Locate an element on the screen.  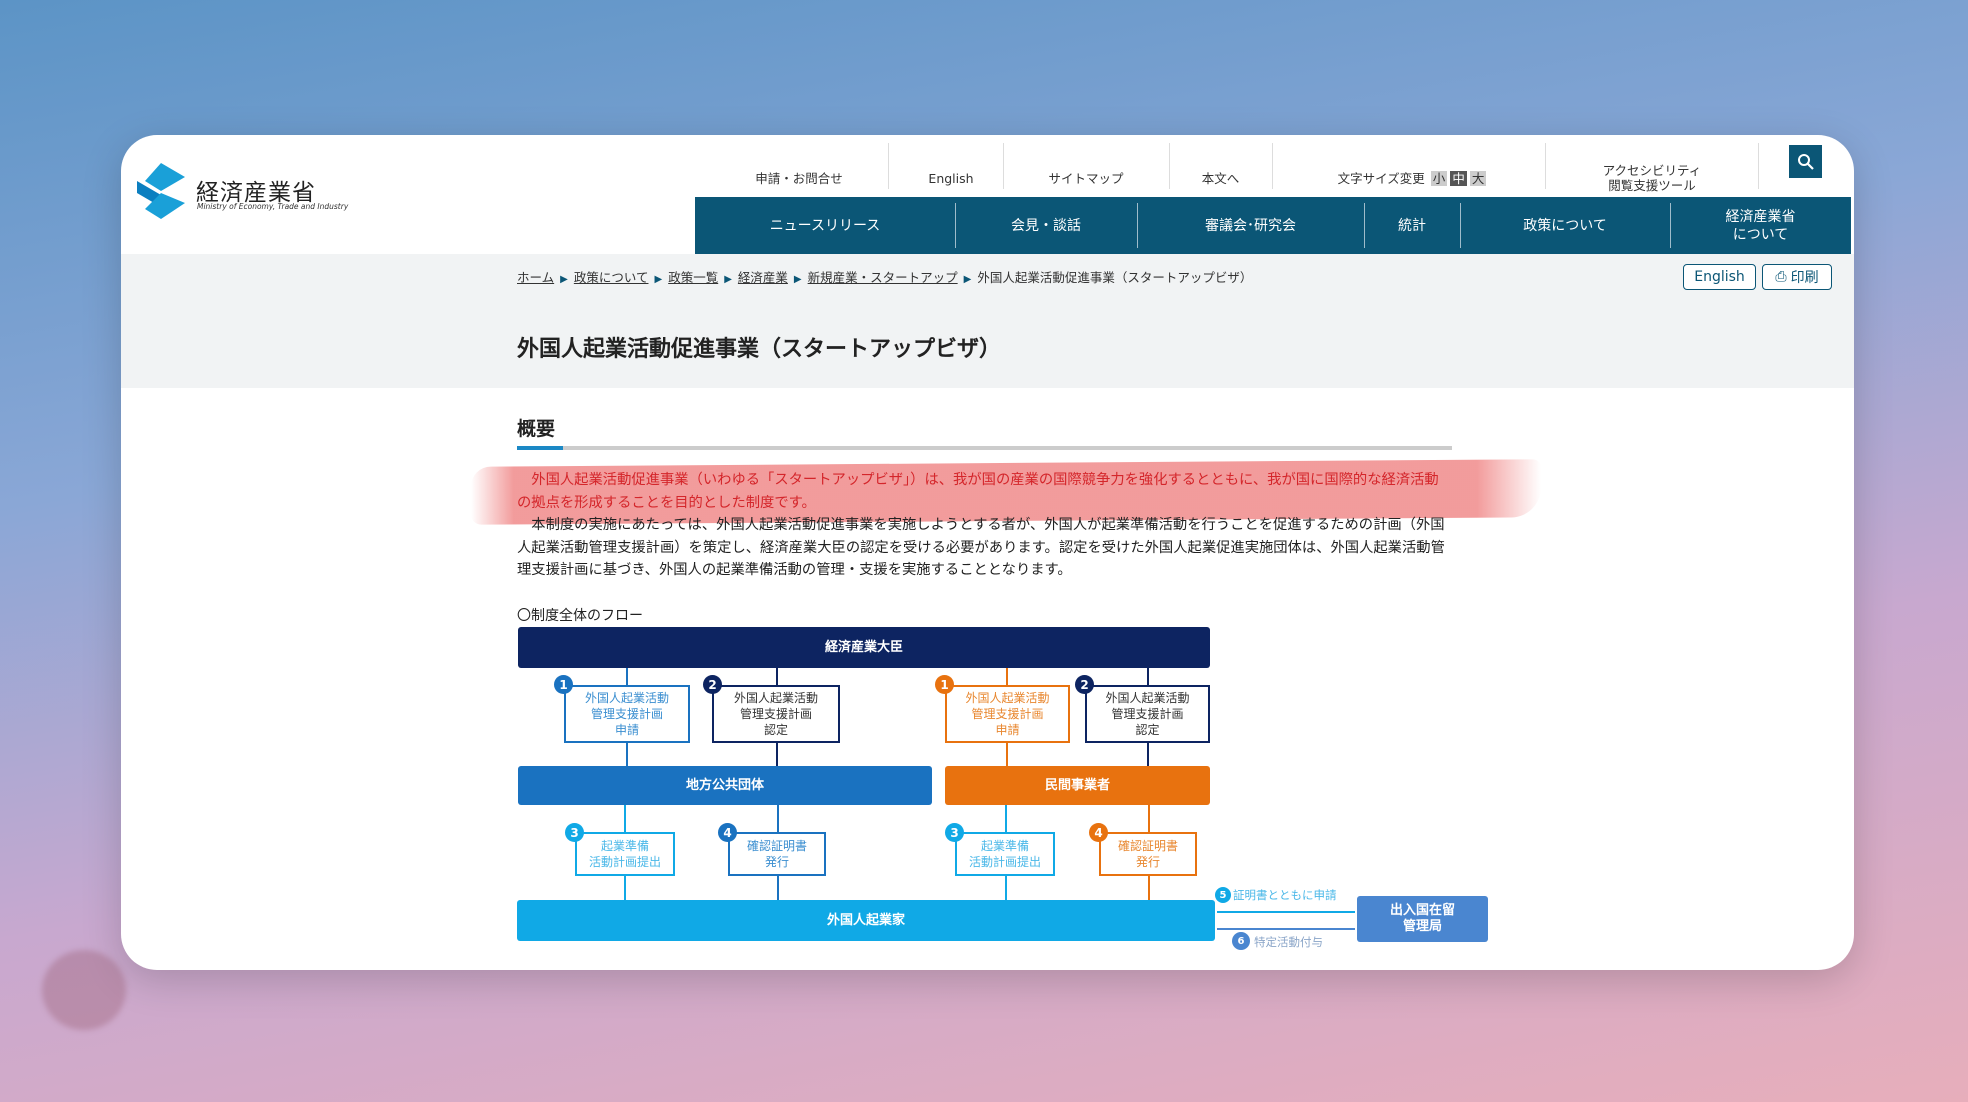
nav-statistics: 統計 is located at coordinates (1412, 225).